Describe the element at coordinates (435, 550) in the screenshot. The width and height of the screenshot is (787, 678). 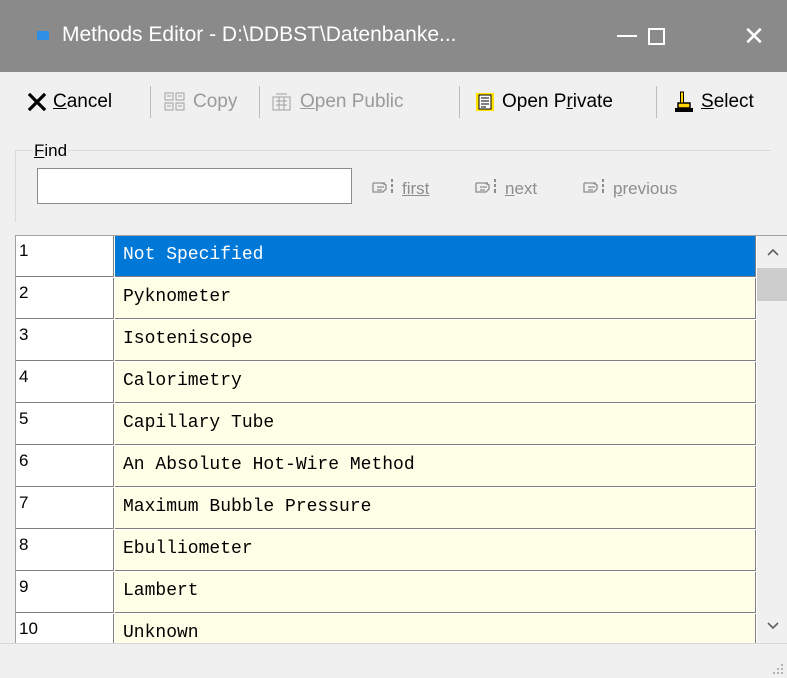
I see `method-name-cell: Ebulliometer` at that location.